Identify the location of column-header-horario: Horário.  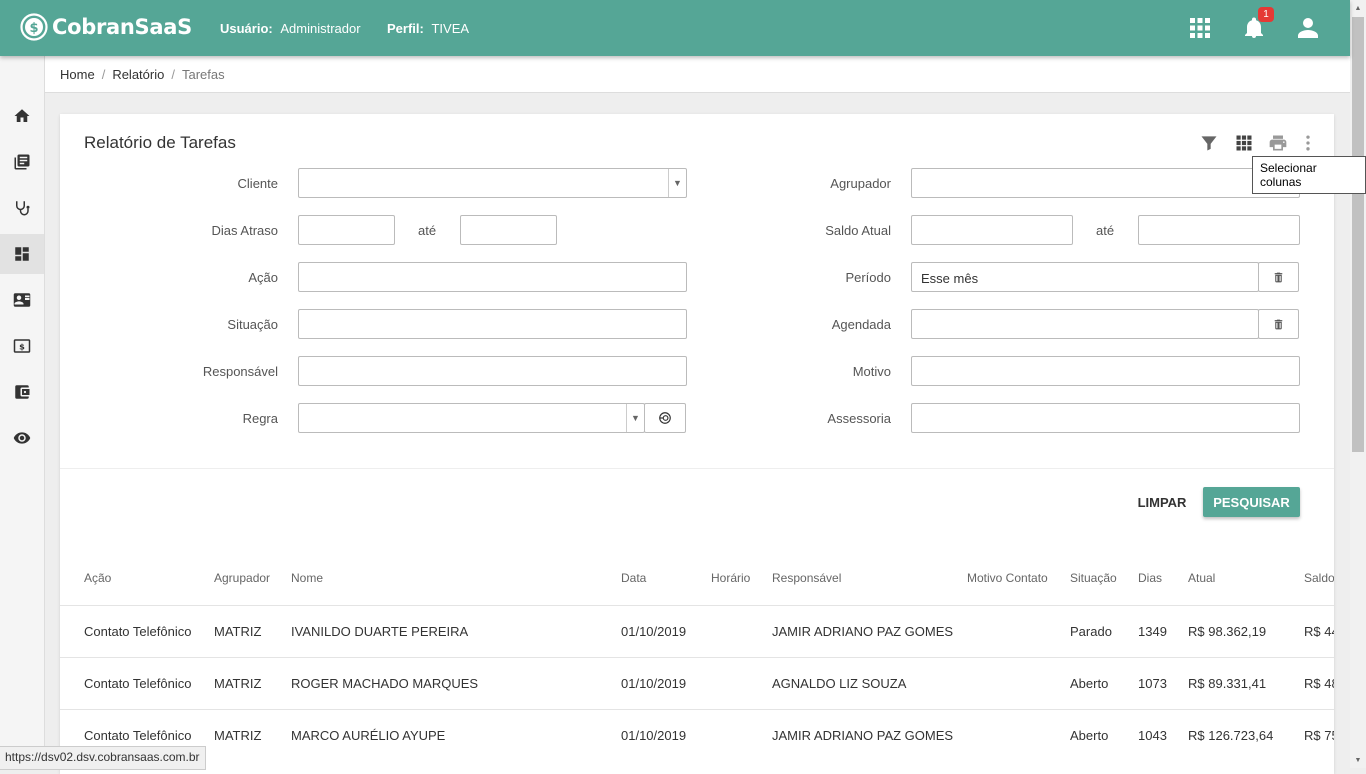
(730, 578).